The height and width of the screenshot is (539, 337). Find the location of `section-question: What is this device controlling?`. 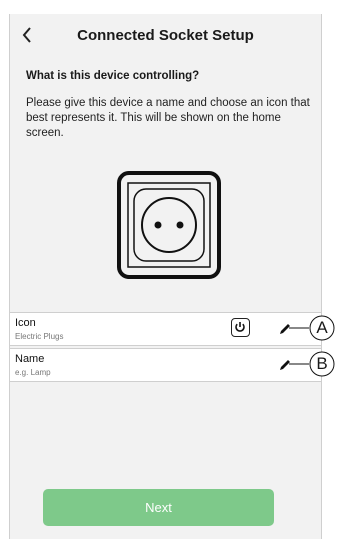

section-question: What is this device controlling? is located at coordinates (113, 76).